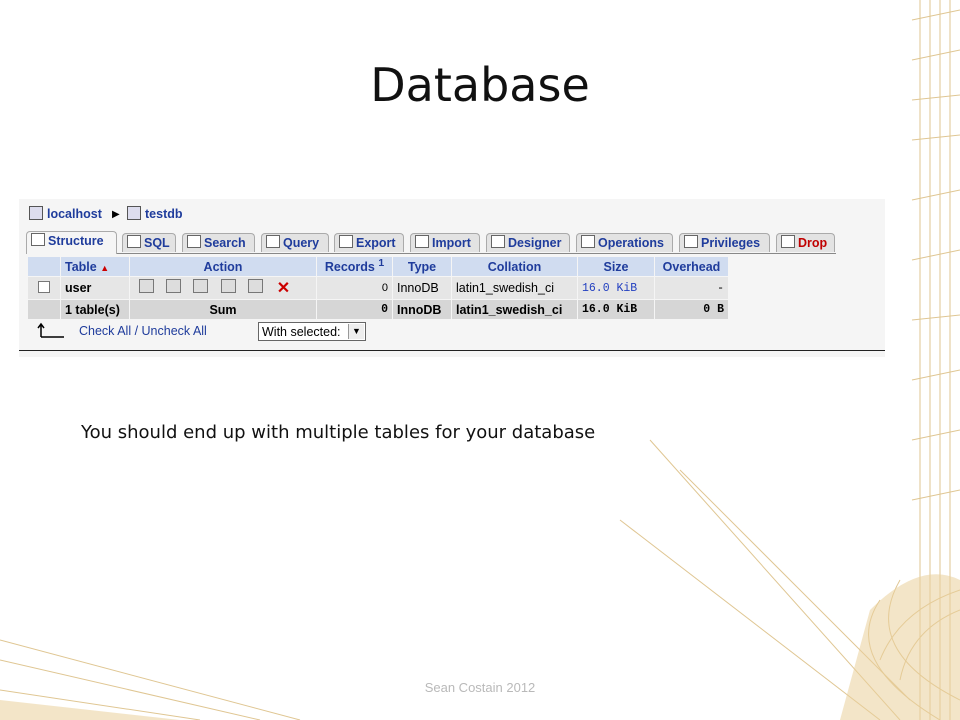 This screenshot has height=720, width=960. I want to click on export-icon, so click(346, 241).